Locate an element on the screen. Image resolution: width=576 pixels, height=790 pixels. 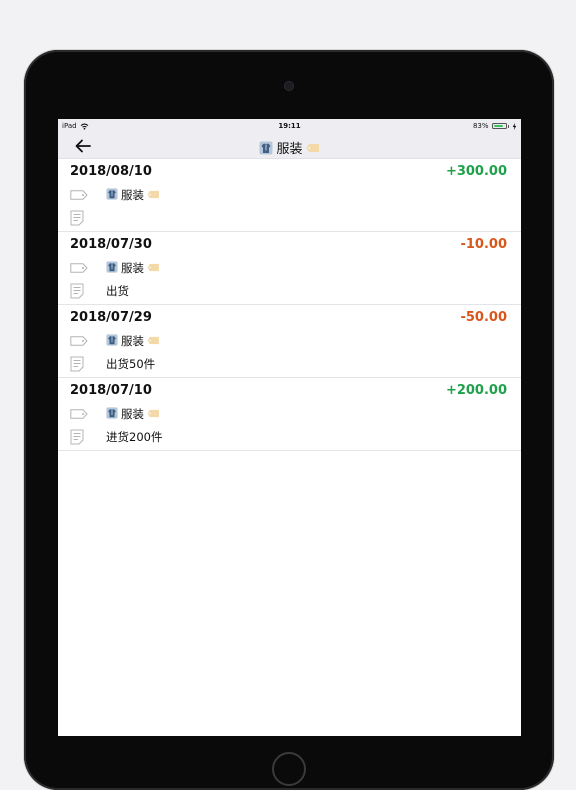
battery-fill is located at coordinates (498, 126).